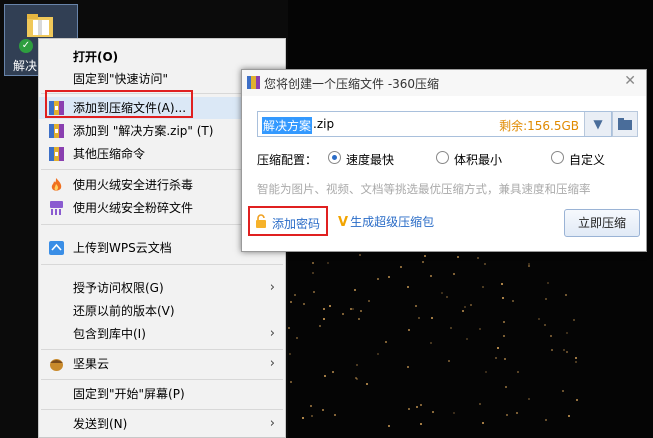 The width and height of the screenshot is (653, 438). What do you see at coordinates (386, 221) in the screenshot?
I see `create-super-archive-link: V 生成超级压缩包` at bounding box center [386, 221].